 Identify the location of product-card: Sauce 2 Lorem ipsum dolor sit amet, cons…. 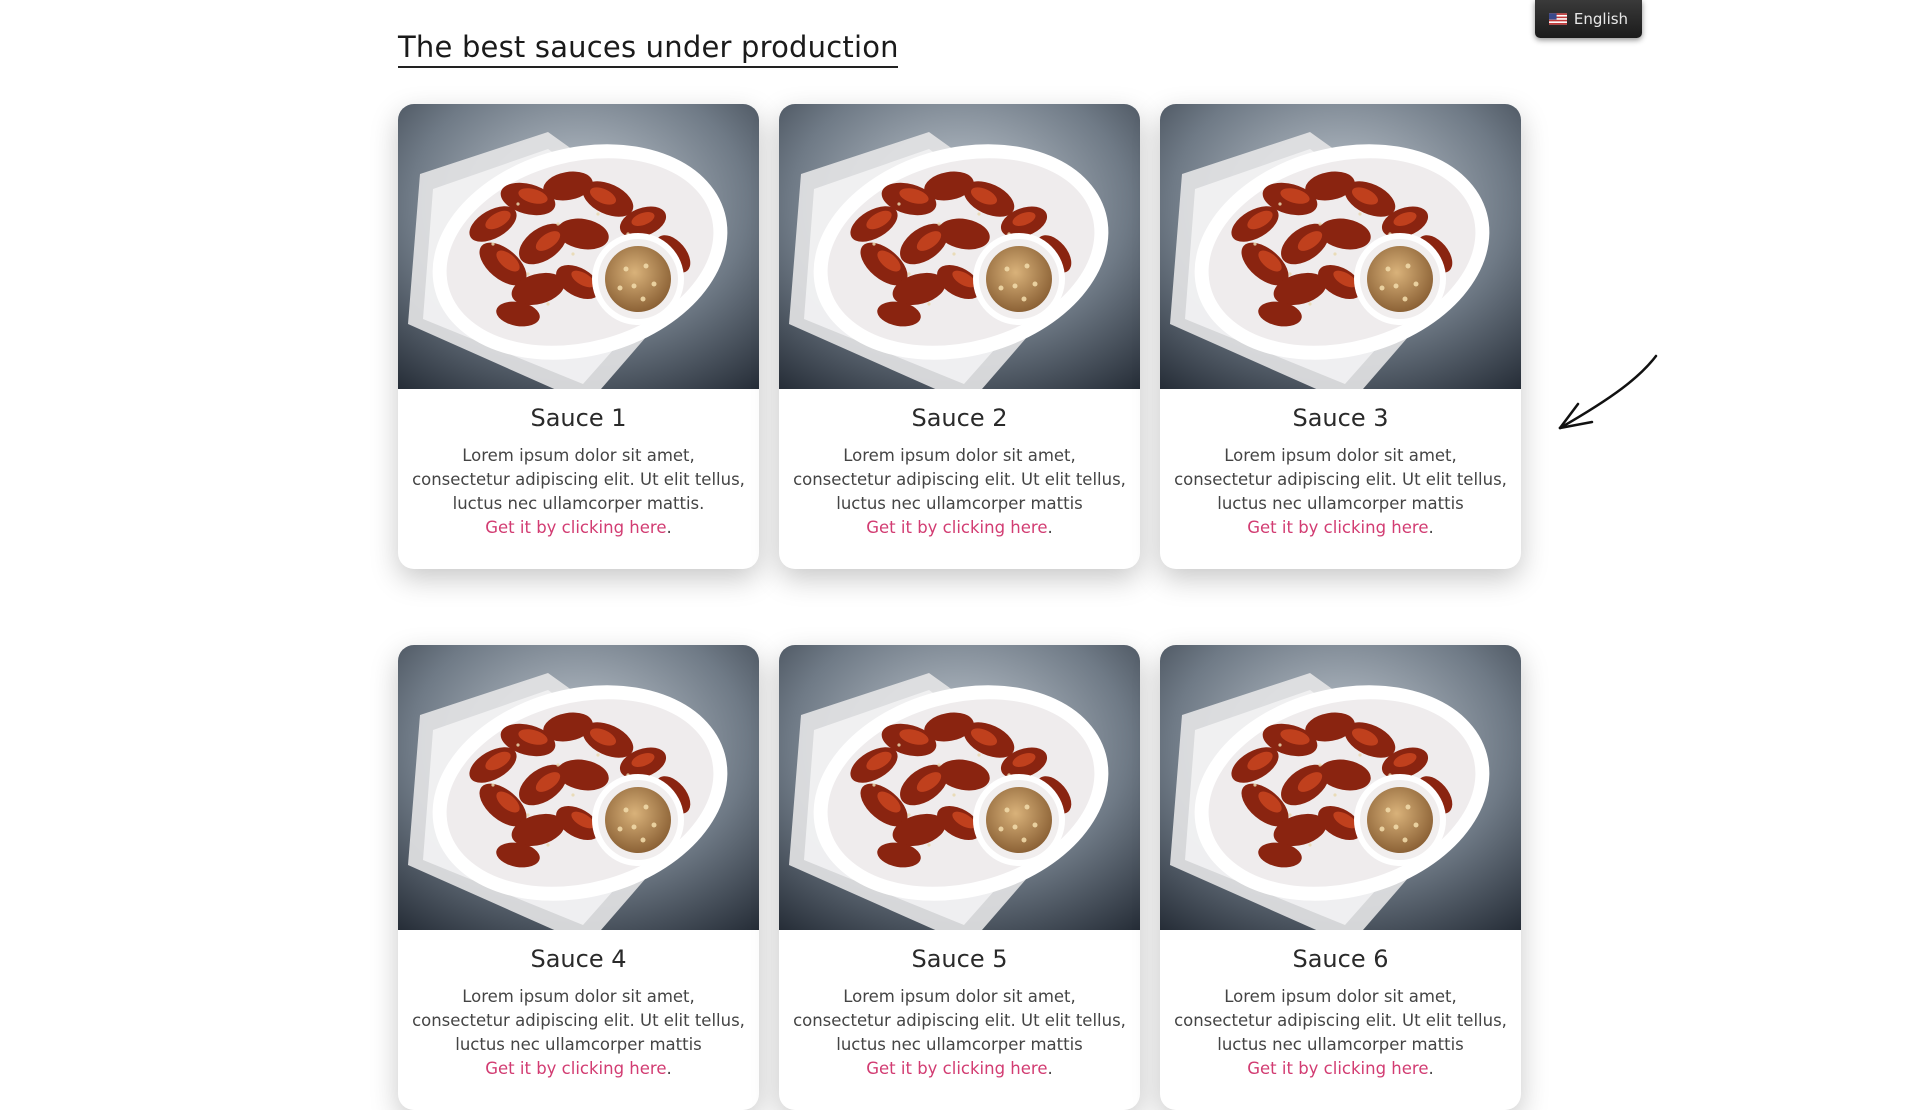
(959, 336).